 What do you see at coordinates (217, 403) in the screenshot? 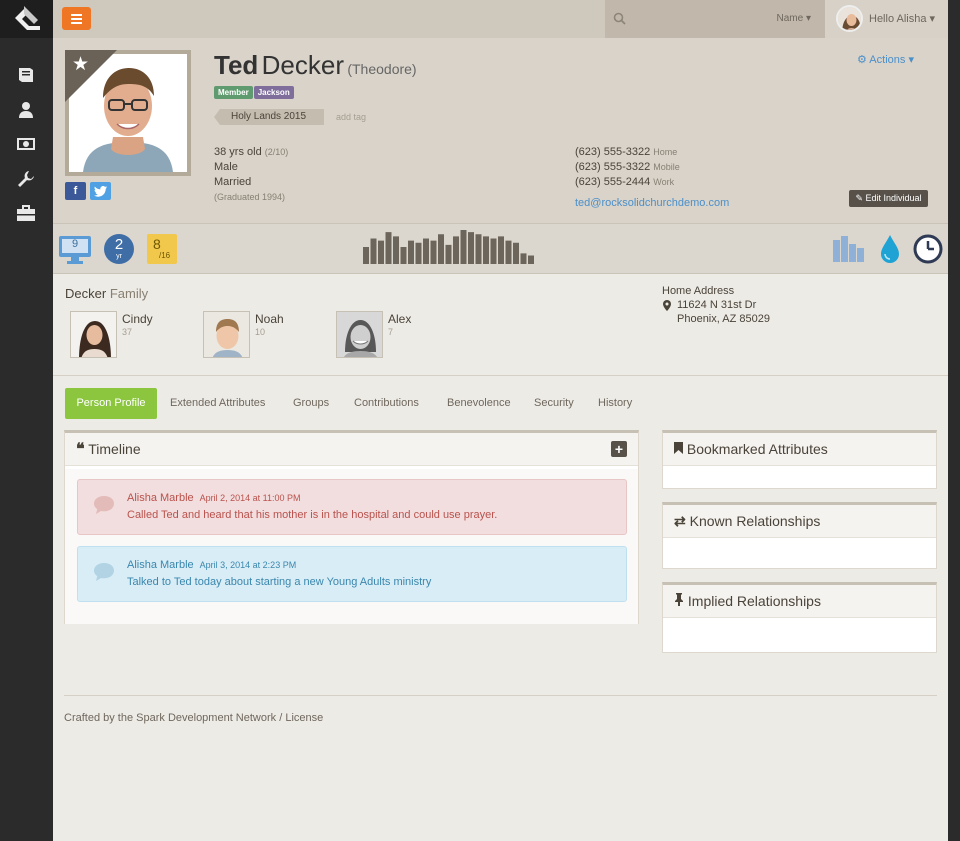
I see `tab-extended-attributes: Extended Attributes` at bounding box center [217, 403].